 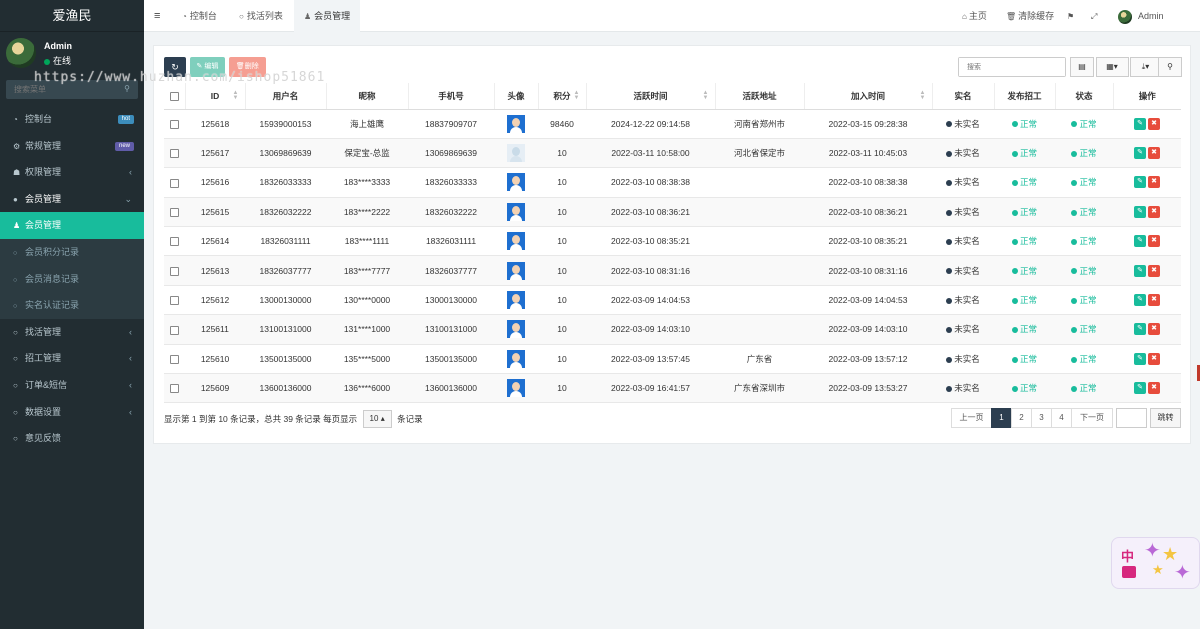 What do you see at coordinates (1001, 418) in the screenshot?
I see `page-button: 1` at bounding box center [1001, 418].